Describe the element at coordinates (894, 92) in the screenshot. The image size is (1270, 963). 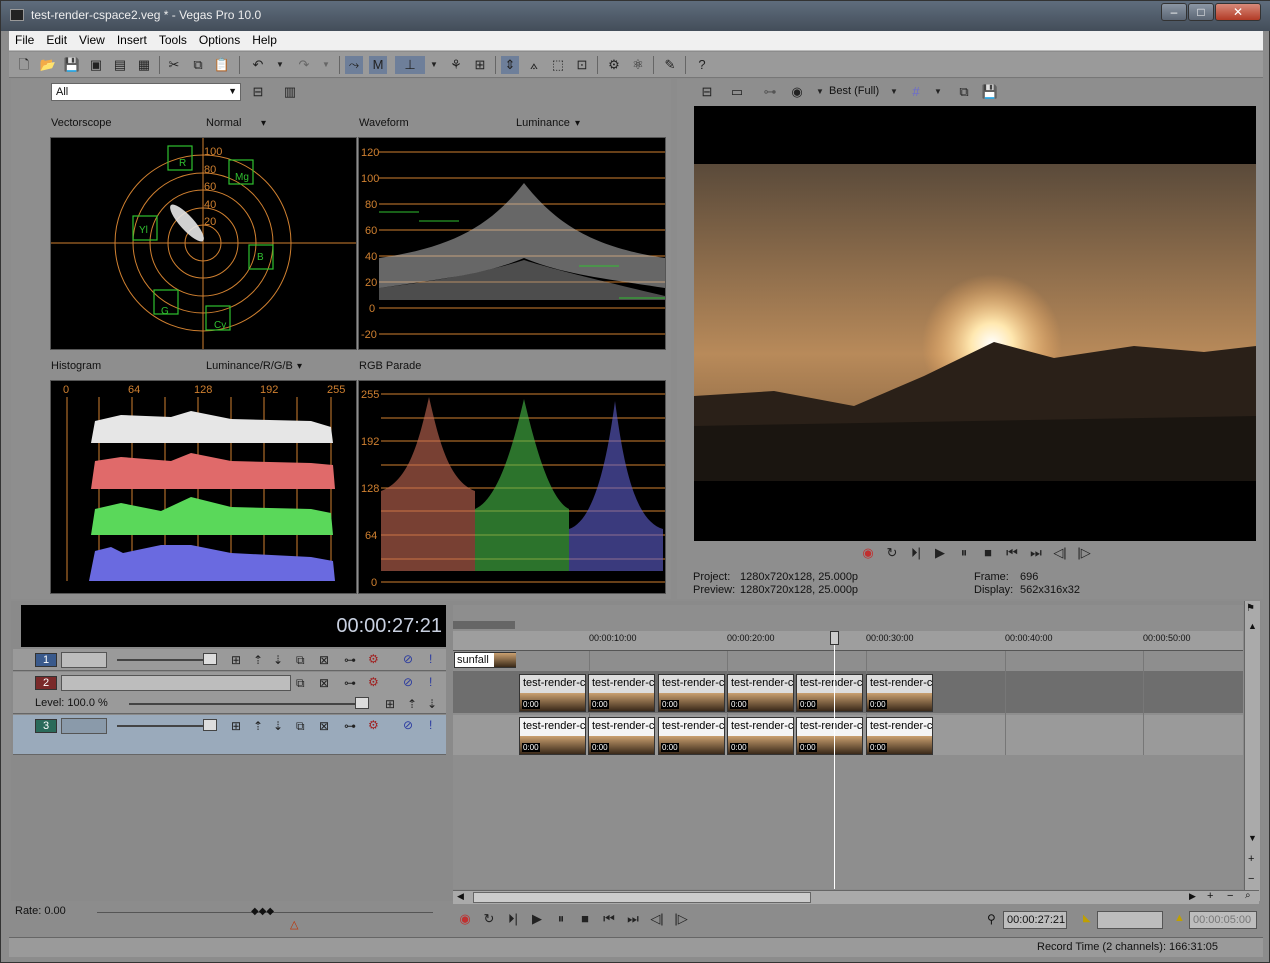
I see `quality-dropdown-icon: ▼` at that location.